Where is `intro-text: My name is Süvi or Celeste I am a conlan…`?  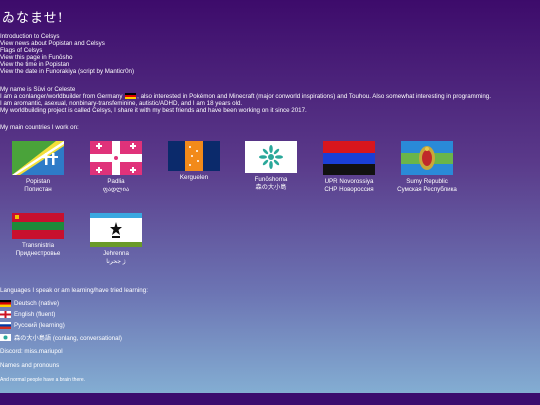 intro-text: My name is Süvi or Celeste I am a conlan… is located at coordinates (245, 100).